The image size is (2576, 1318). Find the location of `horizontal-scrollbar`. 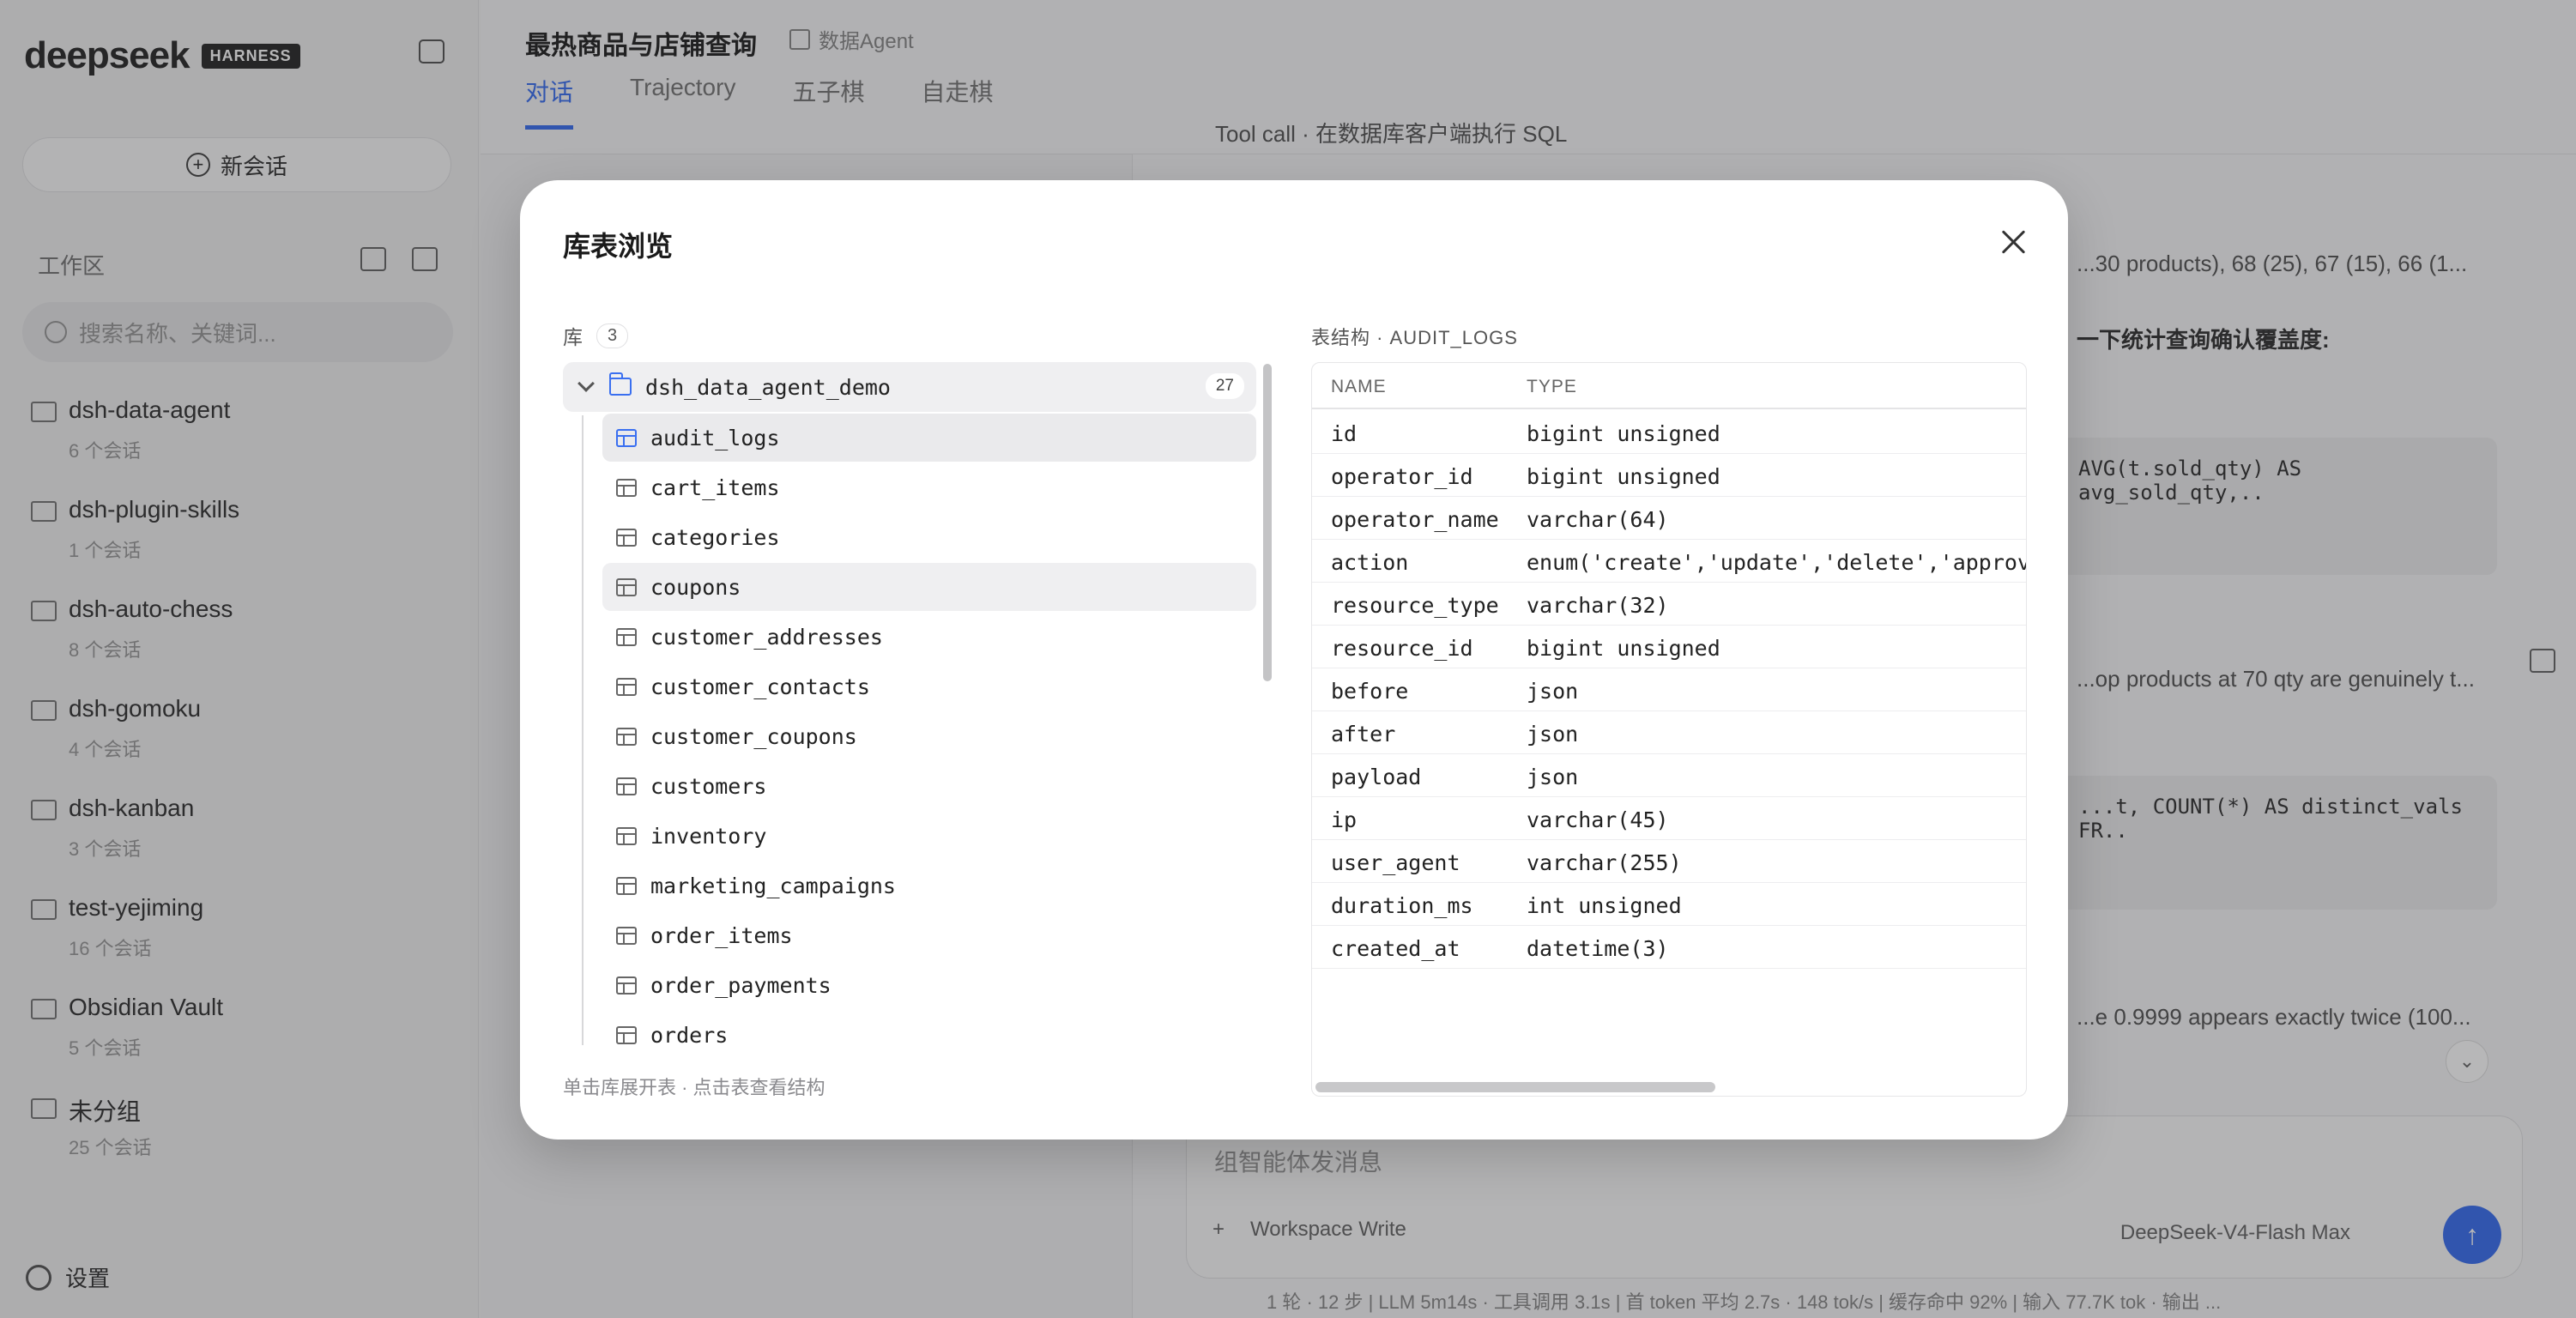

horizontal-scrollbar is located at coordinates (1515, 1087).